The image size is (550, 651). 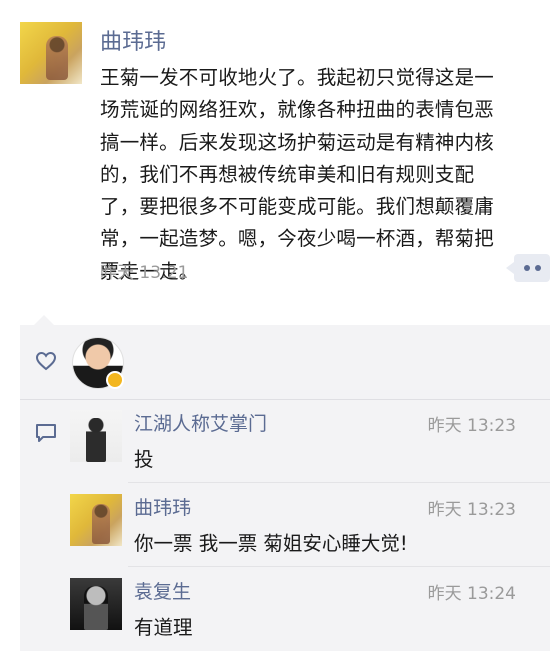 I want to click on more-icon, so click(x=528, y=268).